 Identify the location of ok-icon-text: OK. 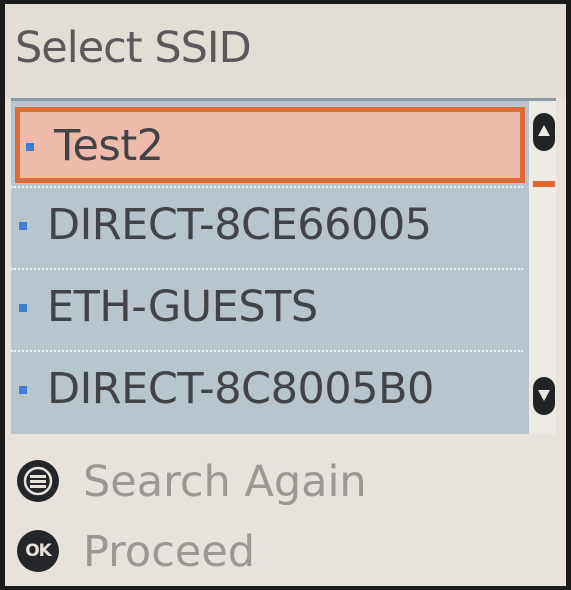
(38, 551).